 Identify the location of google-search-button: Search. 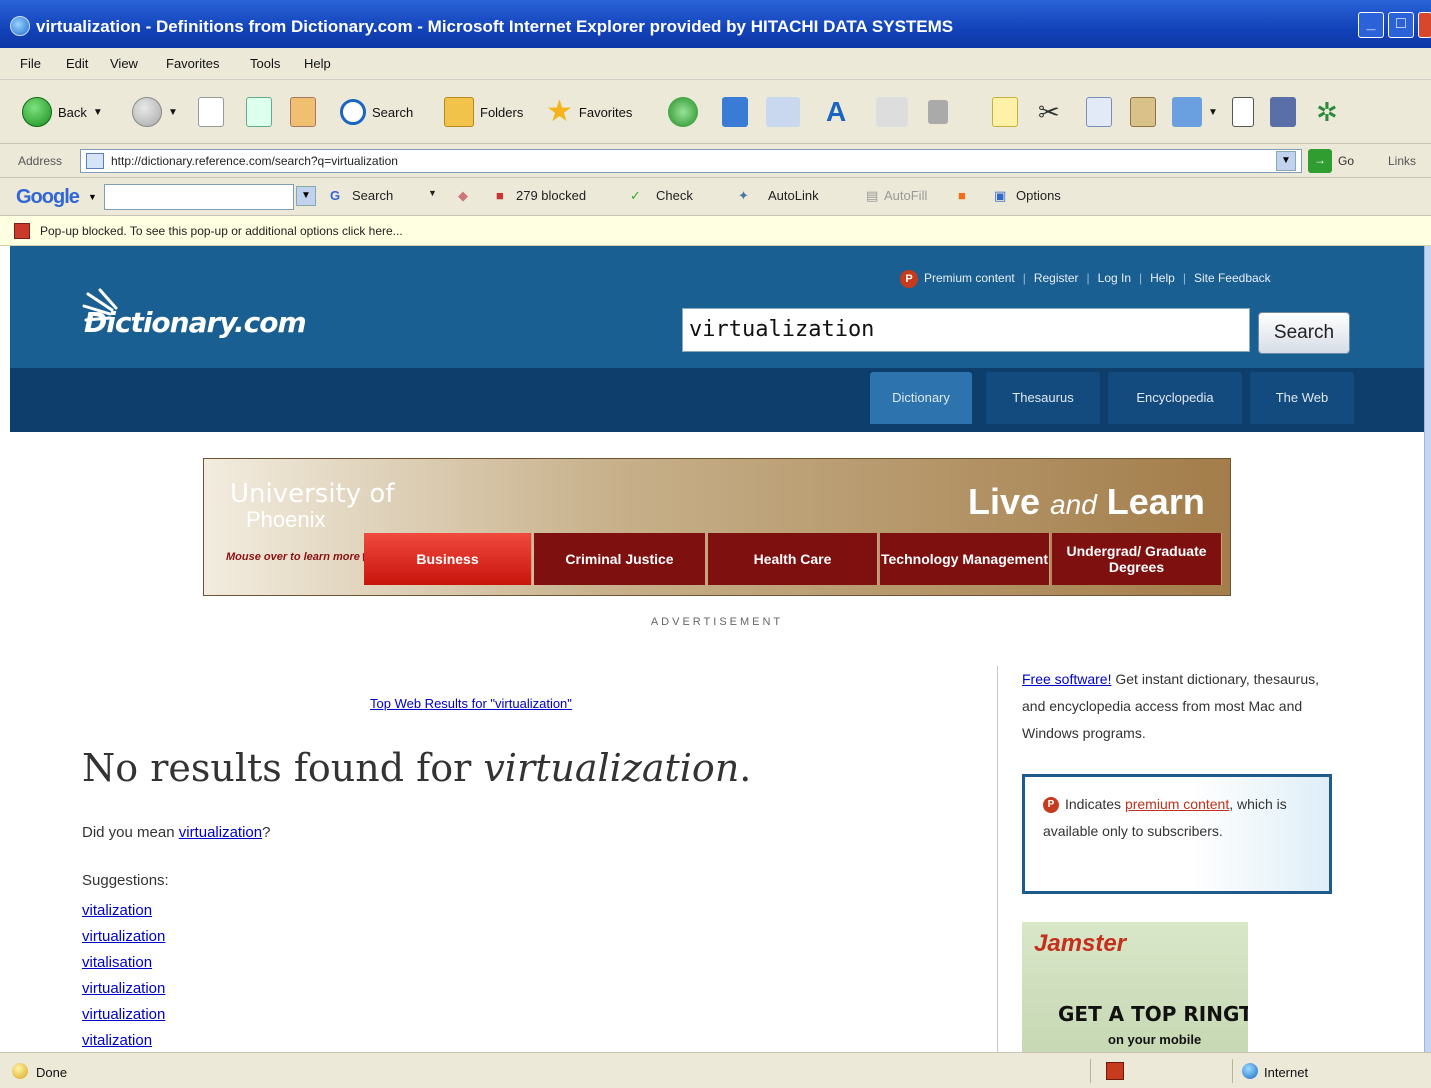
(372, 195).